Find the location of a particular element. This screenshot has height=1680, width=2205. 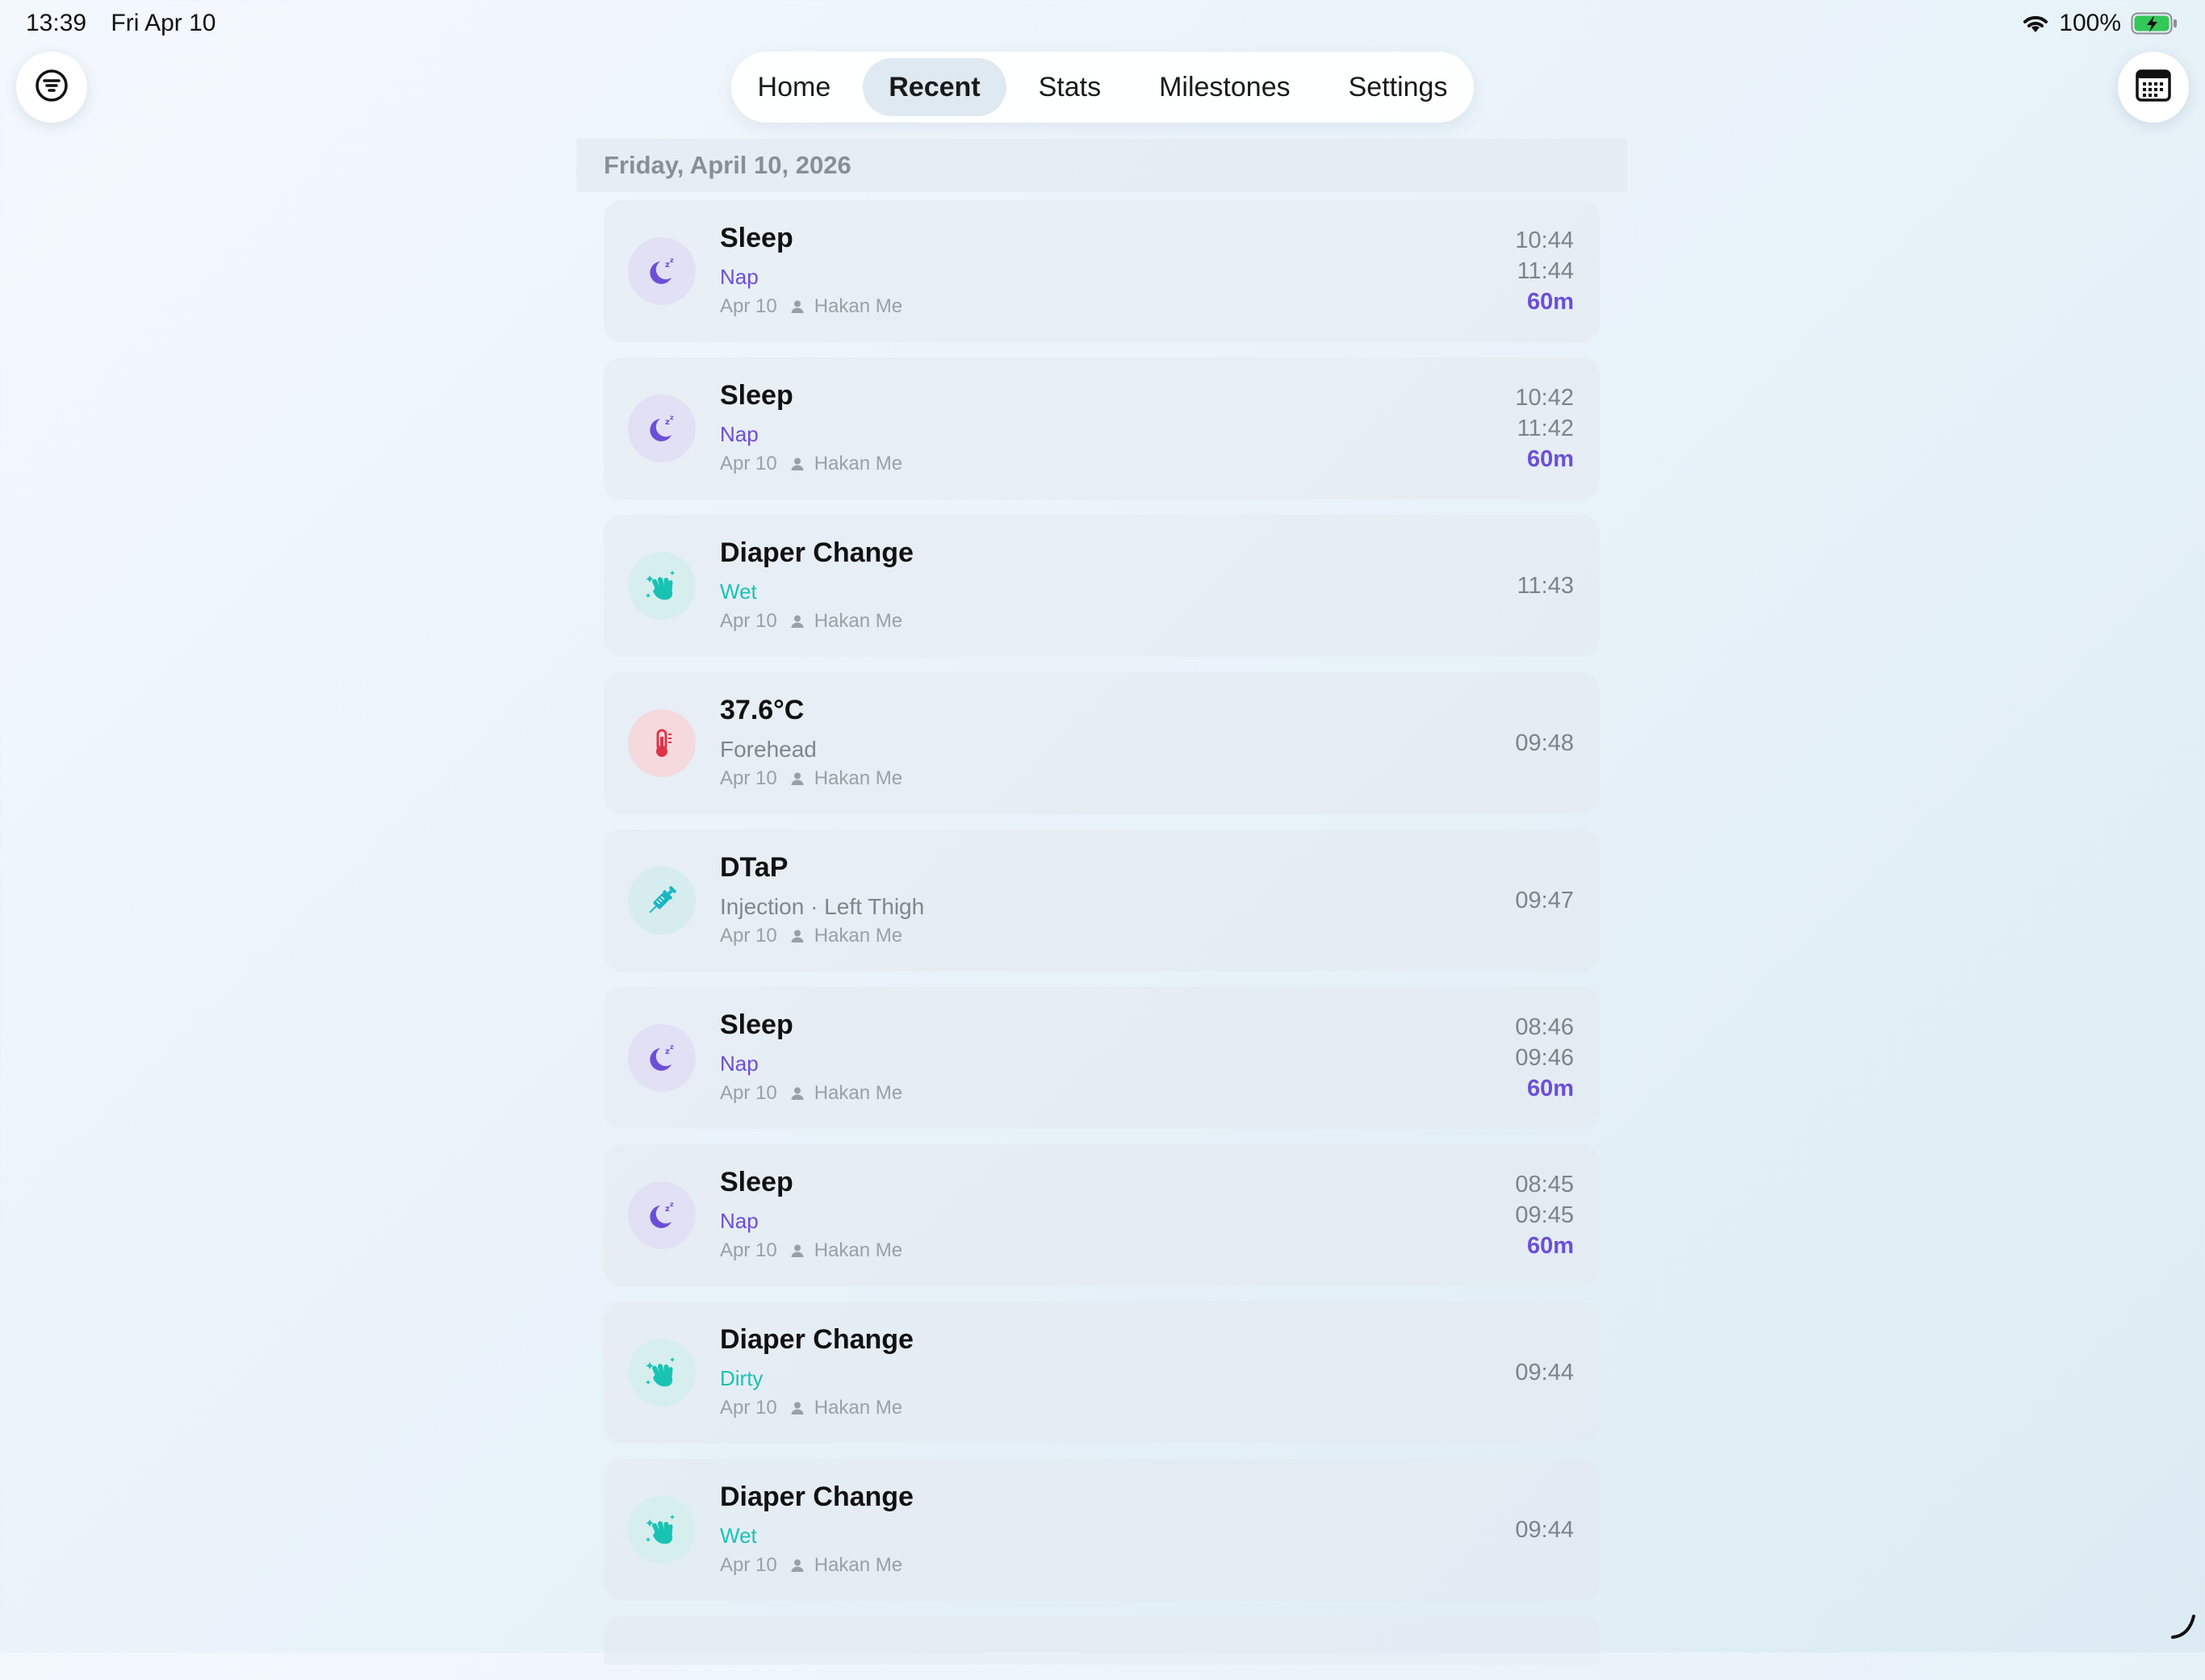

entry-times: 08:45 09:45 60m is located at coordinates (1545, 1215).